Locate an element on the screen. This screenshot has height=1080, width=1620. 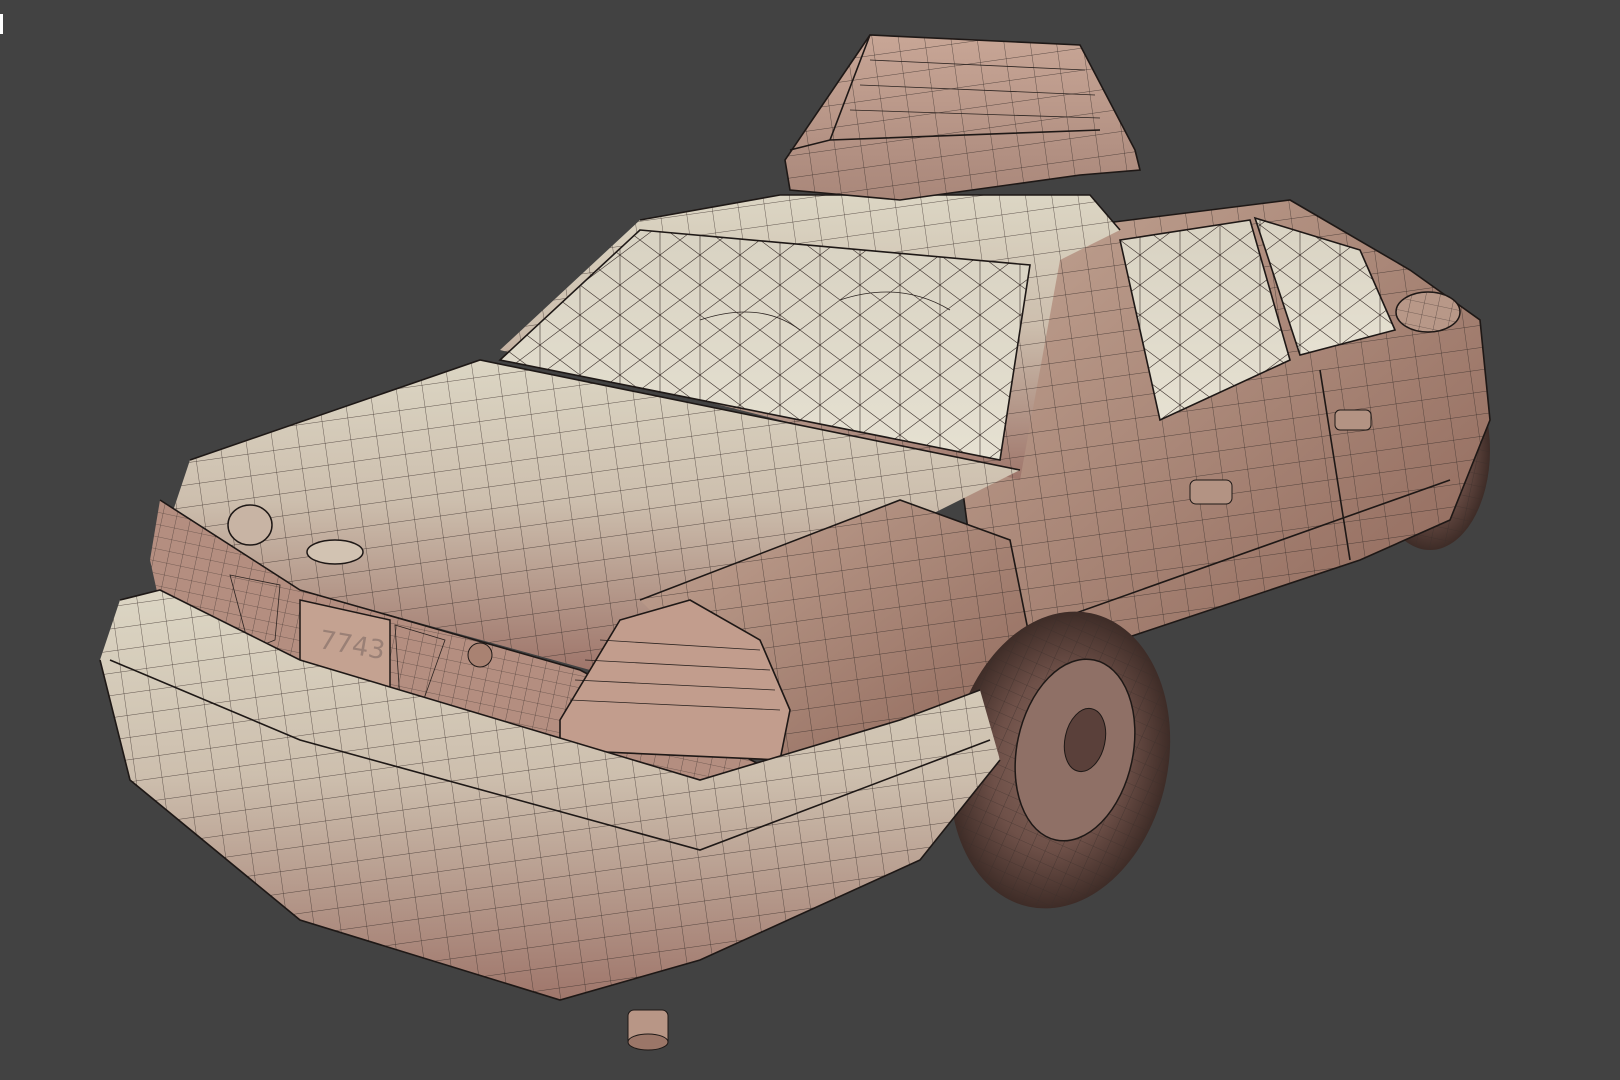
taxi-roof-sign is located at coordinates (963, 117).